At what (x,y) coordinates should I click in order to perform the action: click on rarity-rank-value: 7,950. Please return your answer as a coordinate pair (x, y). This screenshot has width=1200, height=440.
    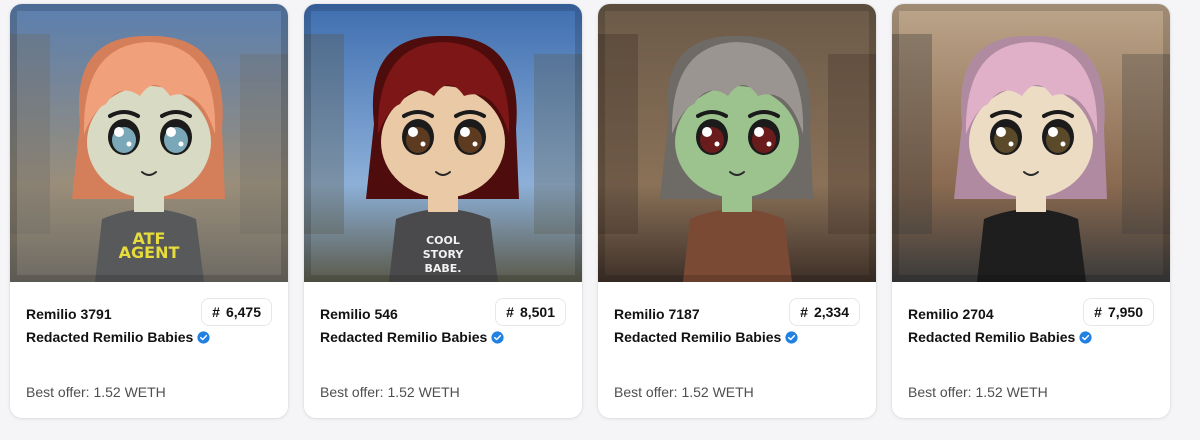
    Looking at the image, I should click on (1125, 312).